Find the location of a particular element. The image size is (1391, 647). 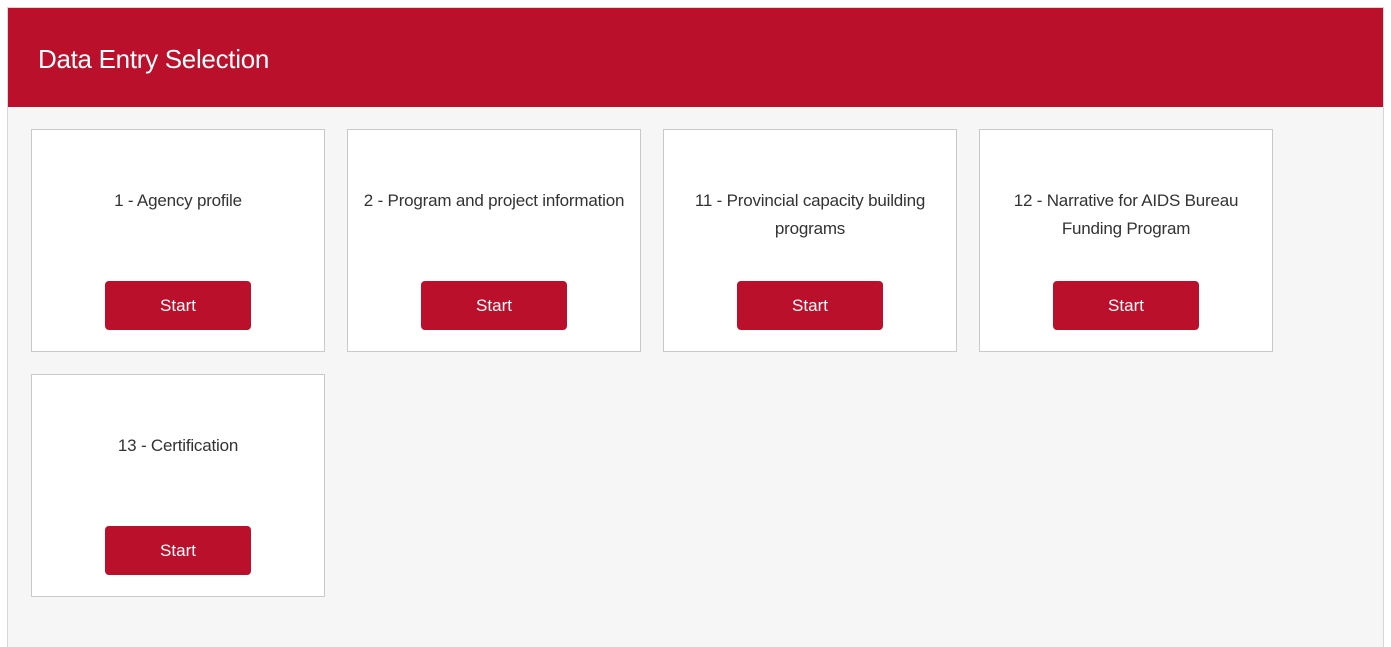

section-card-certification: 13 - Certification Start is located at coordinates (178, 485).